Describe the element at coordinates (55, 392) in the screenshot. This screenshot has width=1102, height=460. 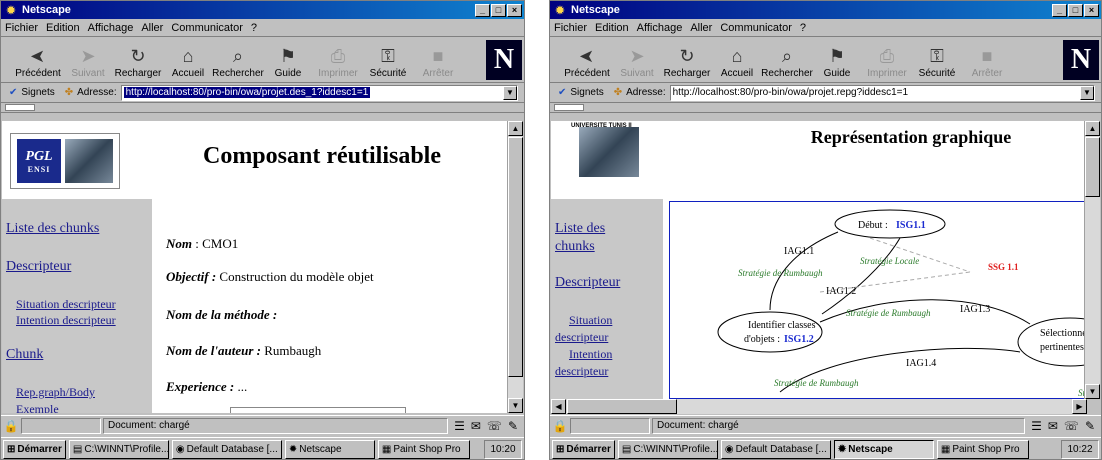
I see `sidebar-item-rep-graph: Rep.graph/Body` at that location.